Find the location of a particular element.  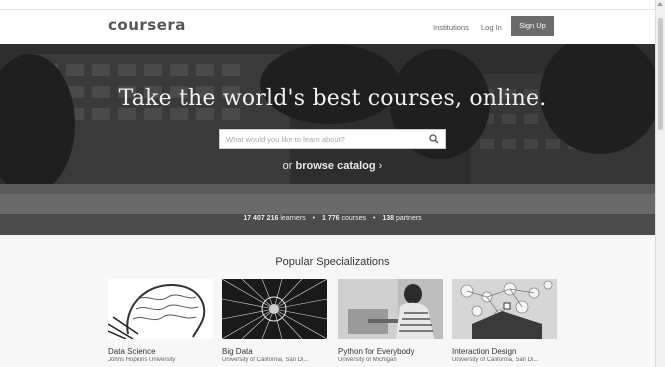

learners-label: learners is located at coordinates (293, 218).